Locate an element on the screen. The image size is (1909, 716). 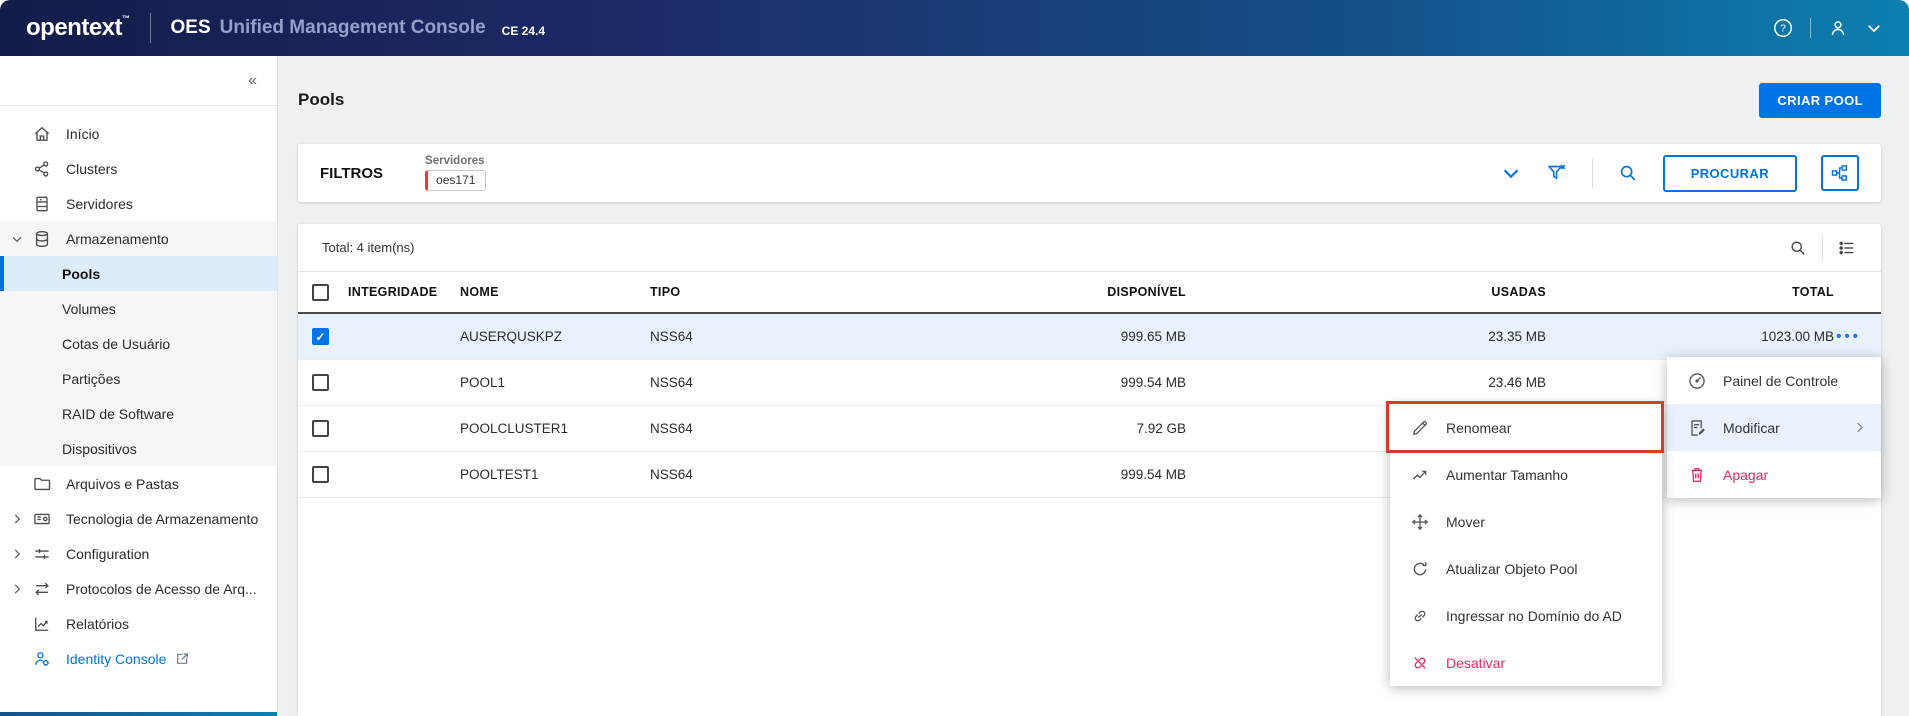
user-icon is located at coordinates (1838, 28).